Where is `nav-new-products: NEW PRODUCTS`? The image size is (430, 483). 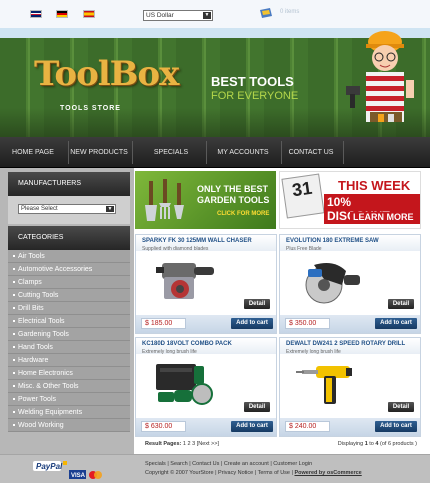 nav-new-products: NEW PRODUCTS is located at coordinates (99, 152).